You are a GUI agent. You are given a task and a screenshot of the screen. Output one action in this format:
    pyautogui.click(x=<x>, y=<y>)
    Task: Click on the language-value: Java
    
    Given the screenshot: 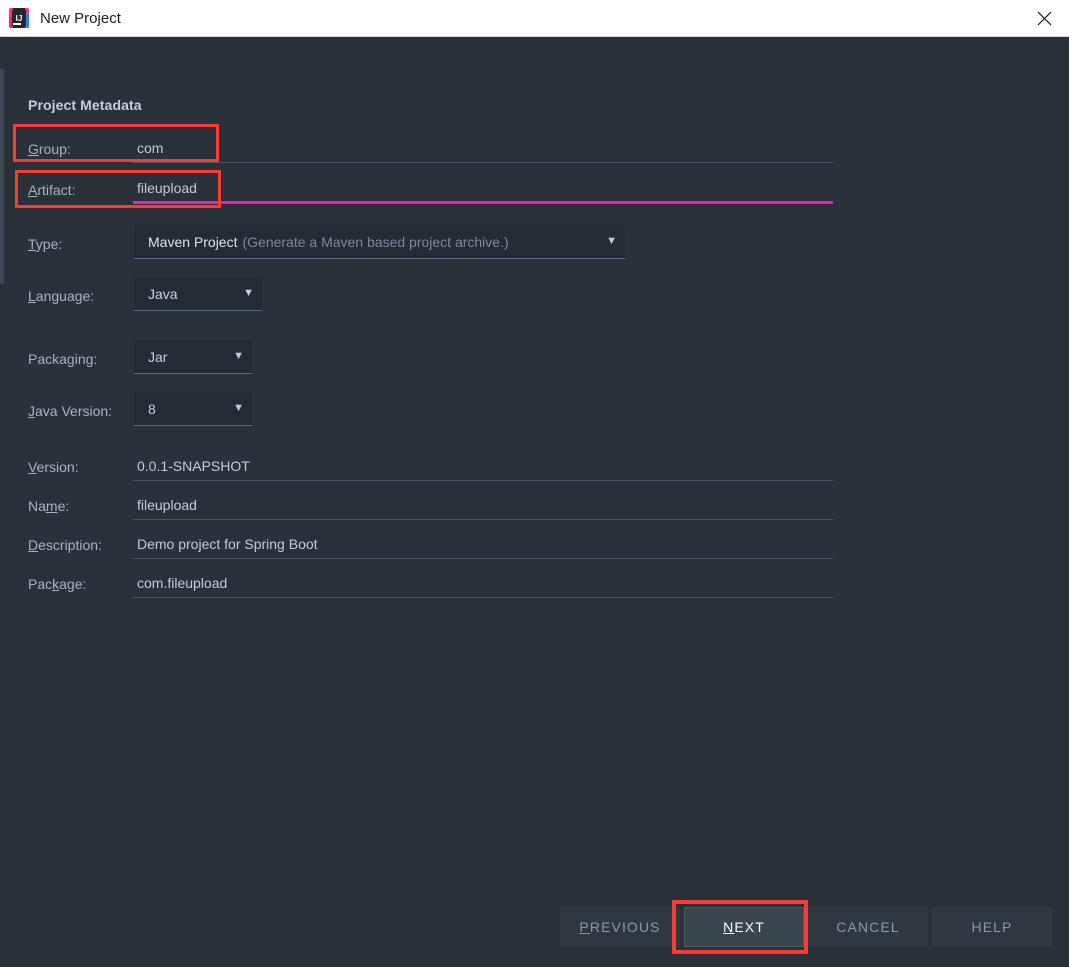 What is the action you would take?
    pyautogui.click(x=163, y=293)
    